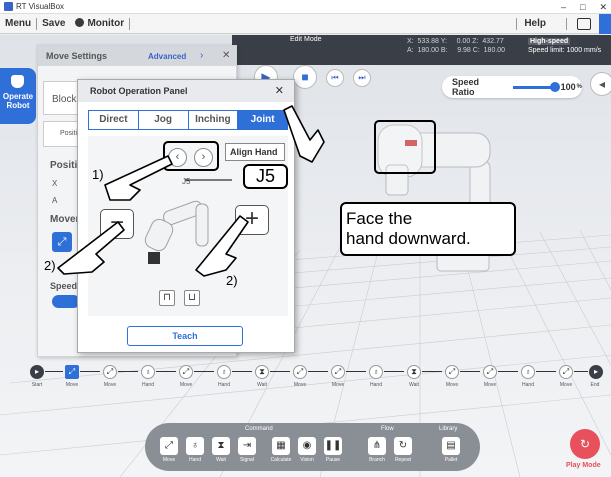 This screenshot has width=611, height=477. What do you see at coordinates (596, 372) in the screenshot?
I see `end-node: ▸` at bounding box center [596, 372].